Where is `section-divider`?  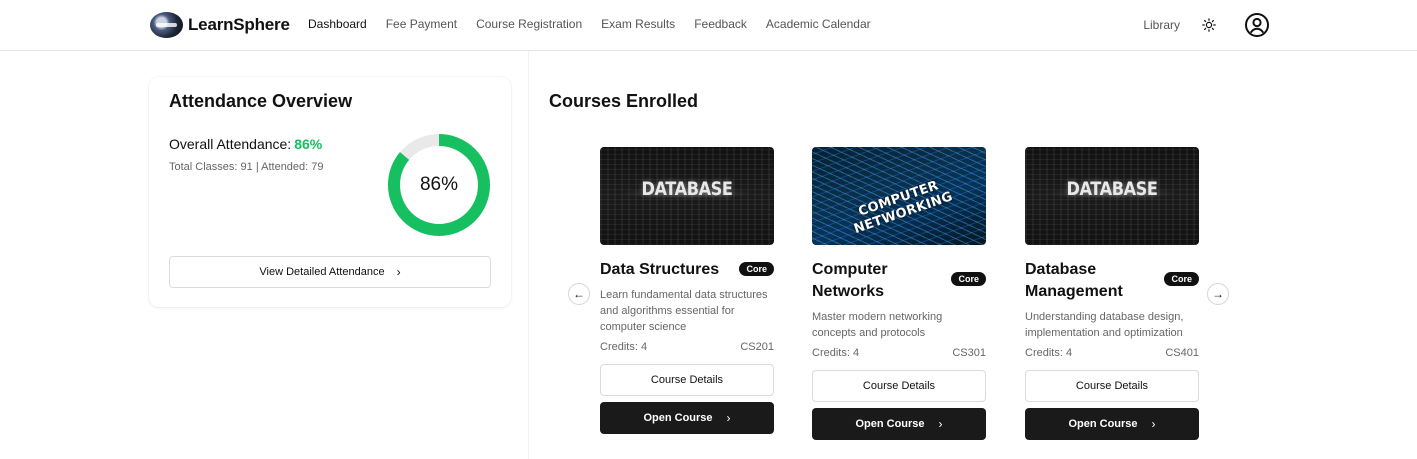
section-divider is located at coordinates (528, 255).